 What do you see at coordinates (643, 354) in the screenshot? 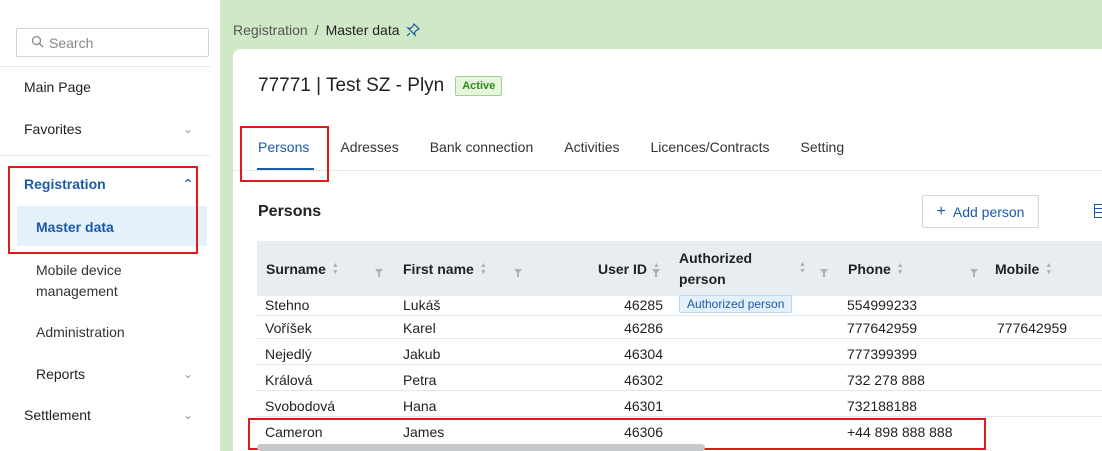
I see `cell-user-id: 46304` at bounding box center [643, 354].